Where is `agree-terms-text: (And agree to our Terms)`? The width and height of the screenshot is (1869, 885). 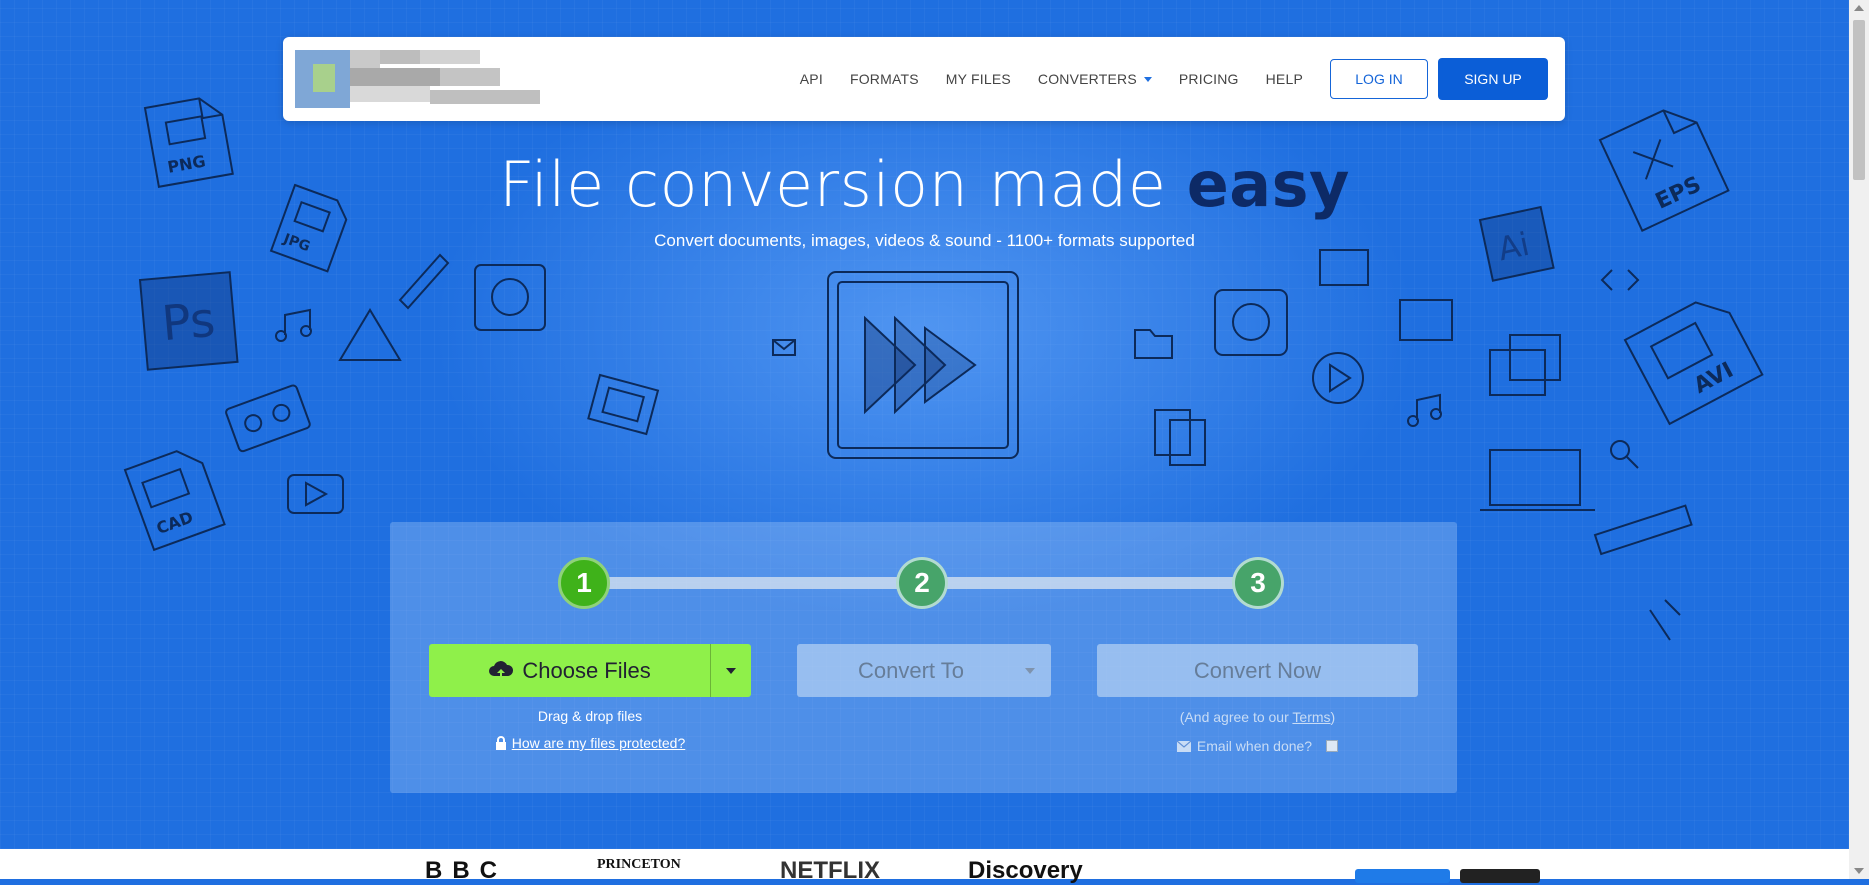
agree-terms-text: (And agree to our Terms) is located at coordinates (1257, 717).